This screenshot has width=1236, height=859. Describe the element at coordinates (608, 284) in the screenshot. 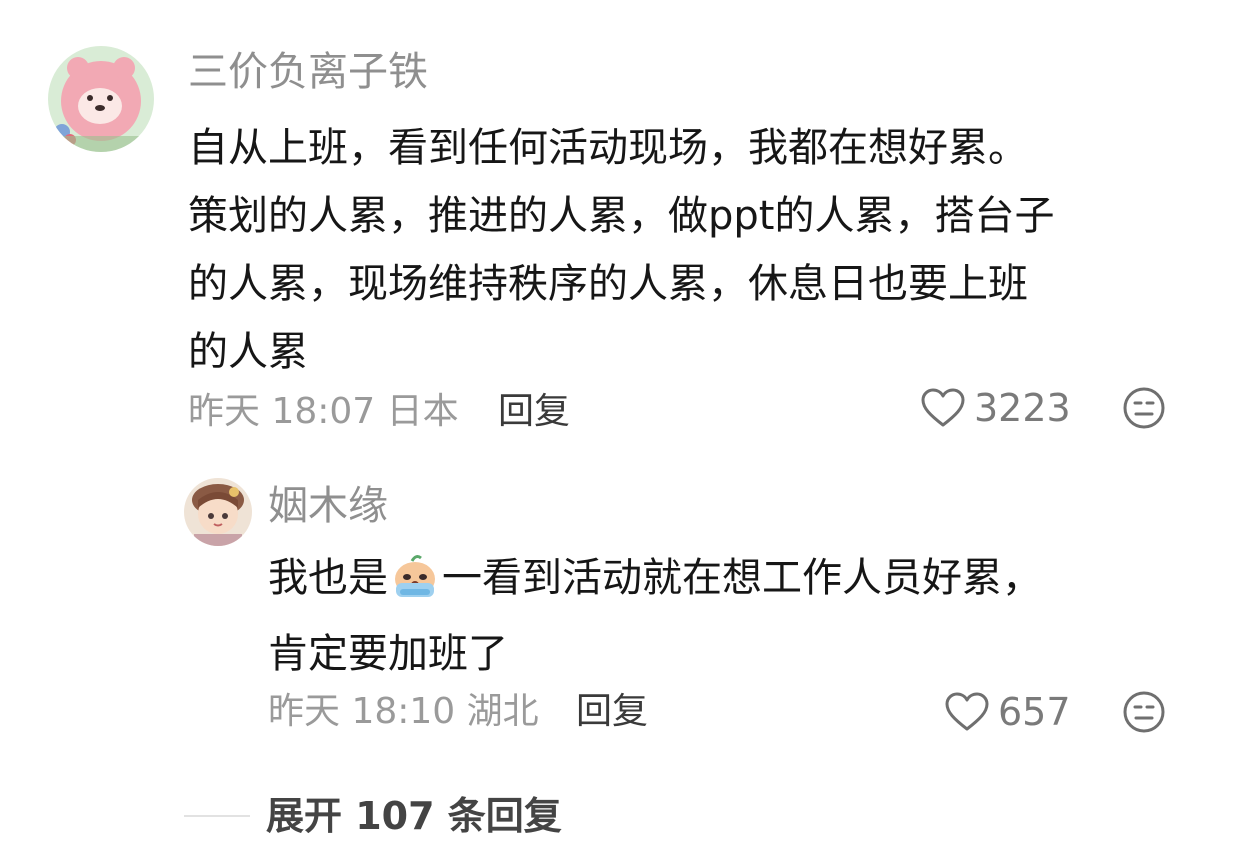

I see `comment-text-line: 的人累，现场维持秩序的人累，休息日也要上班` at that location.